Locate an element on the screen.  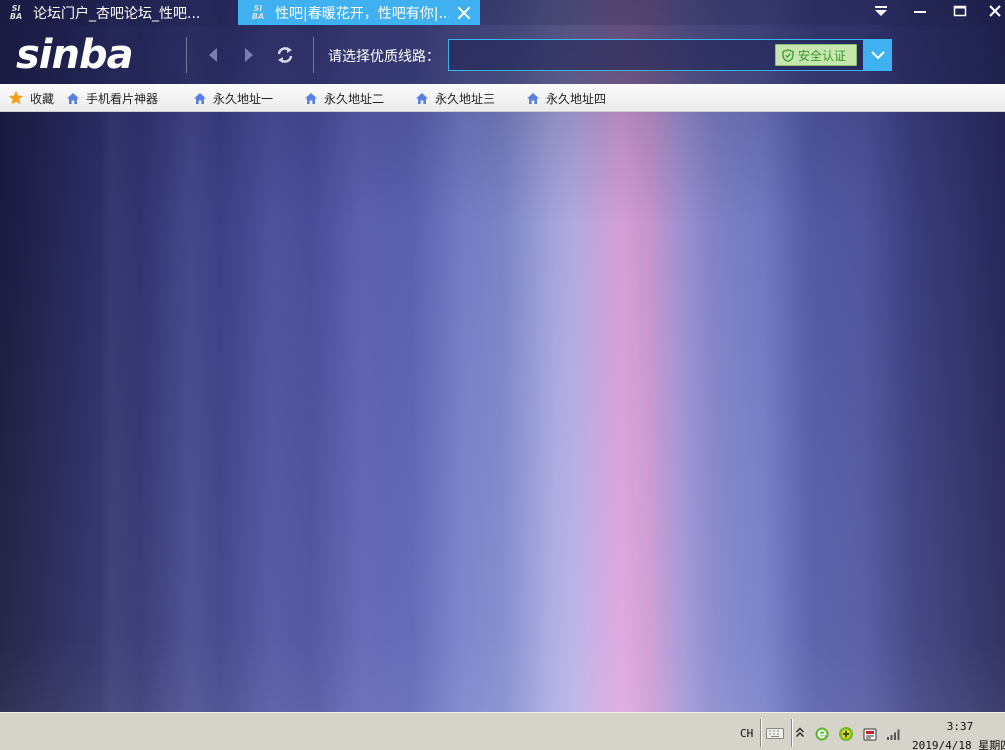
favorites-label: 收藏 is located at coordinates (42, 98).